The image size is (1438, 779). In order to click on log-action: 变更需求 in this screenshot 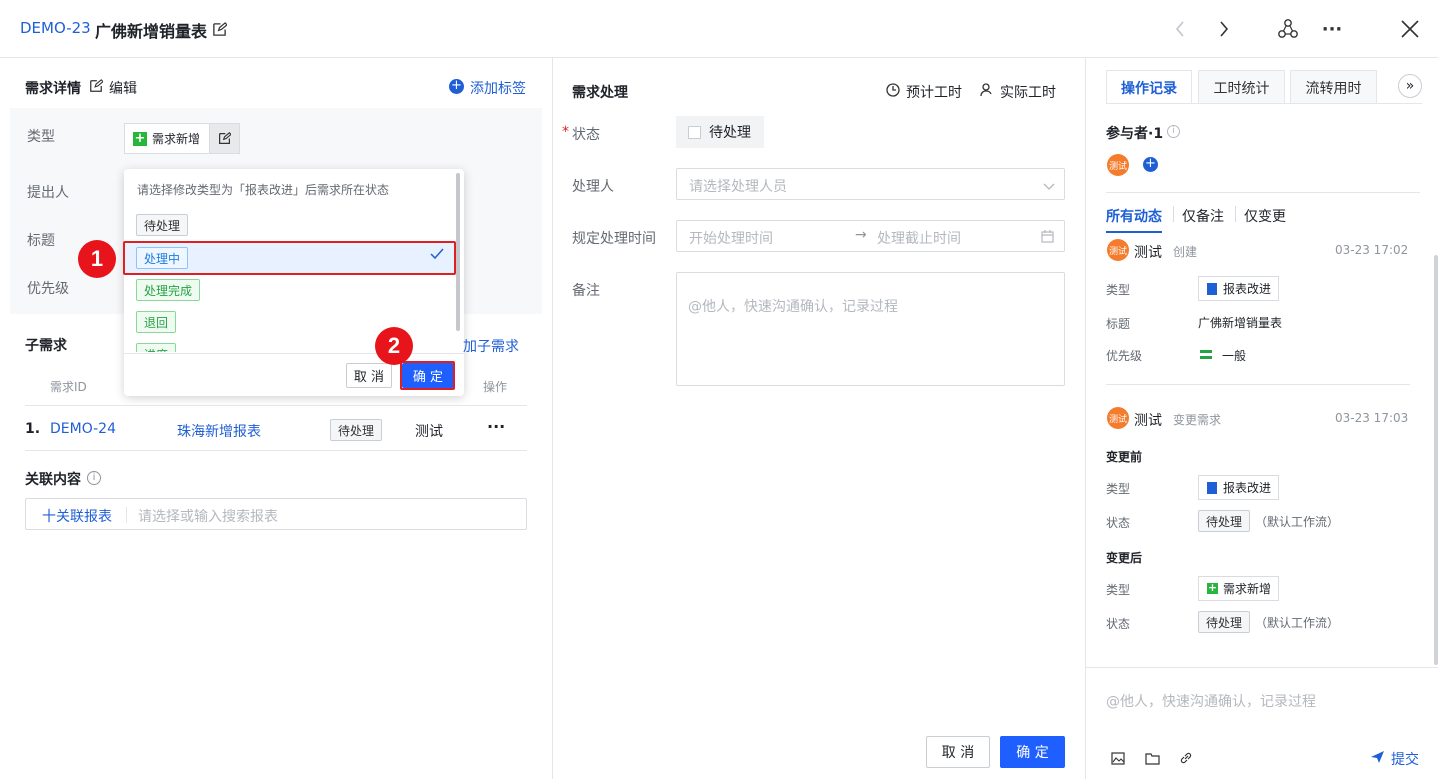, I will do `click(1197, 420)`.